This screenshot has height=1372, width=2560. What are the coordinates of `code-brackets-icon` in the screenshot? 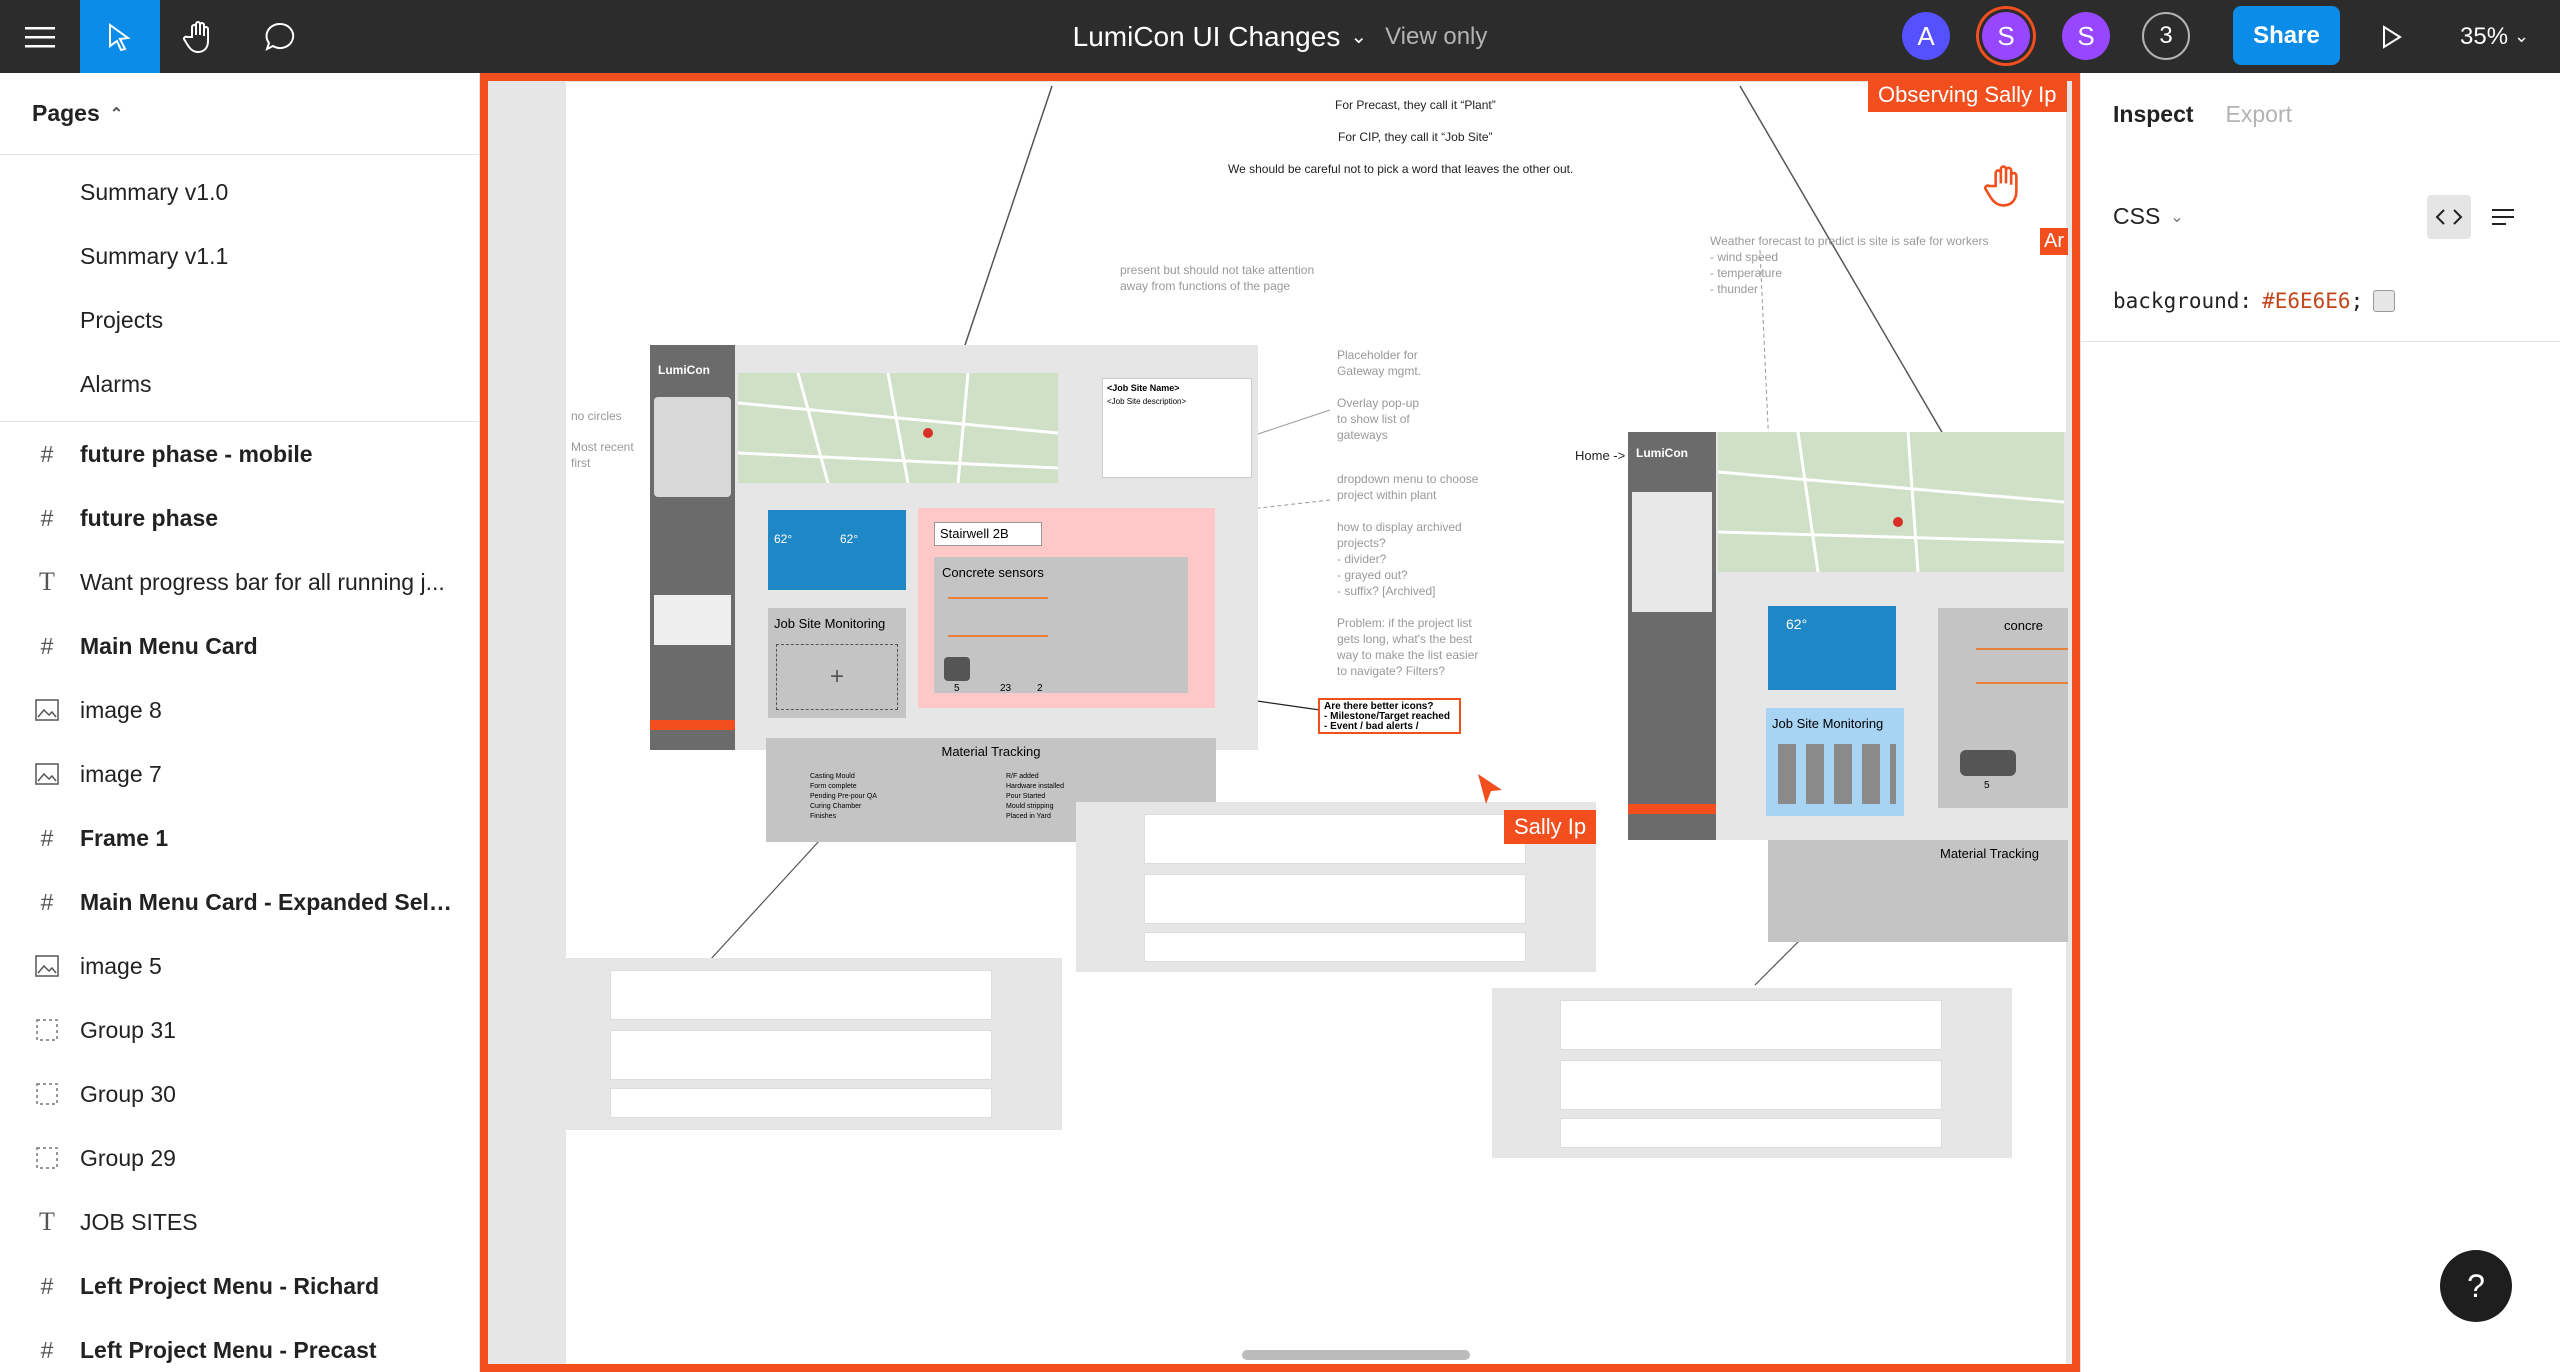 It's located at (2449, 217).